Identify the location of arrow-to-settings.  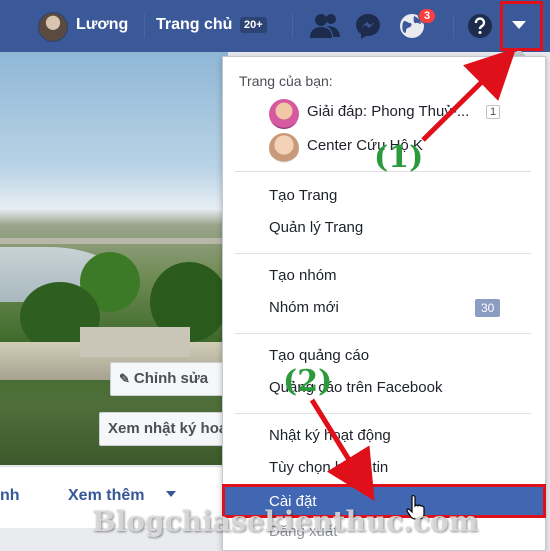
(342, 450).